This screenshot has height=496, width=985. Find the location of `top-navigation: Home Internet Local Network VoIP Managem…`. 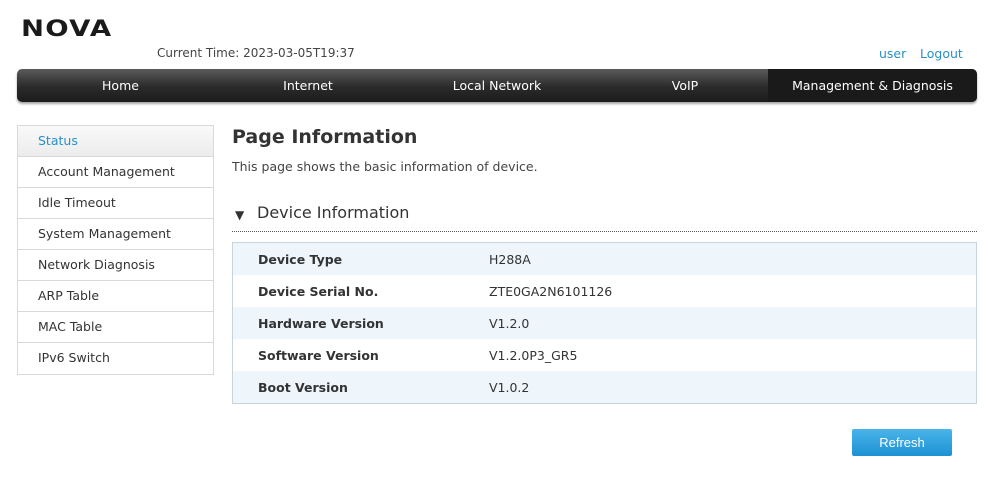

top-navigation: Home Internet Local Network VoIP Managem… is located at coordinates (497, 85).